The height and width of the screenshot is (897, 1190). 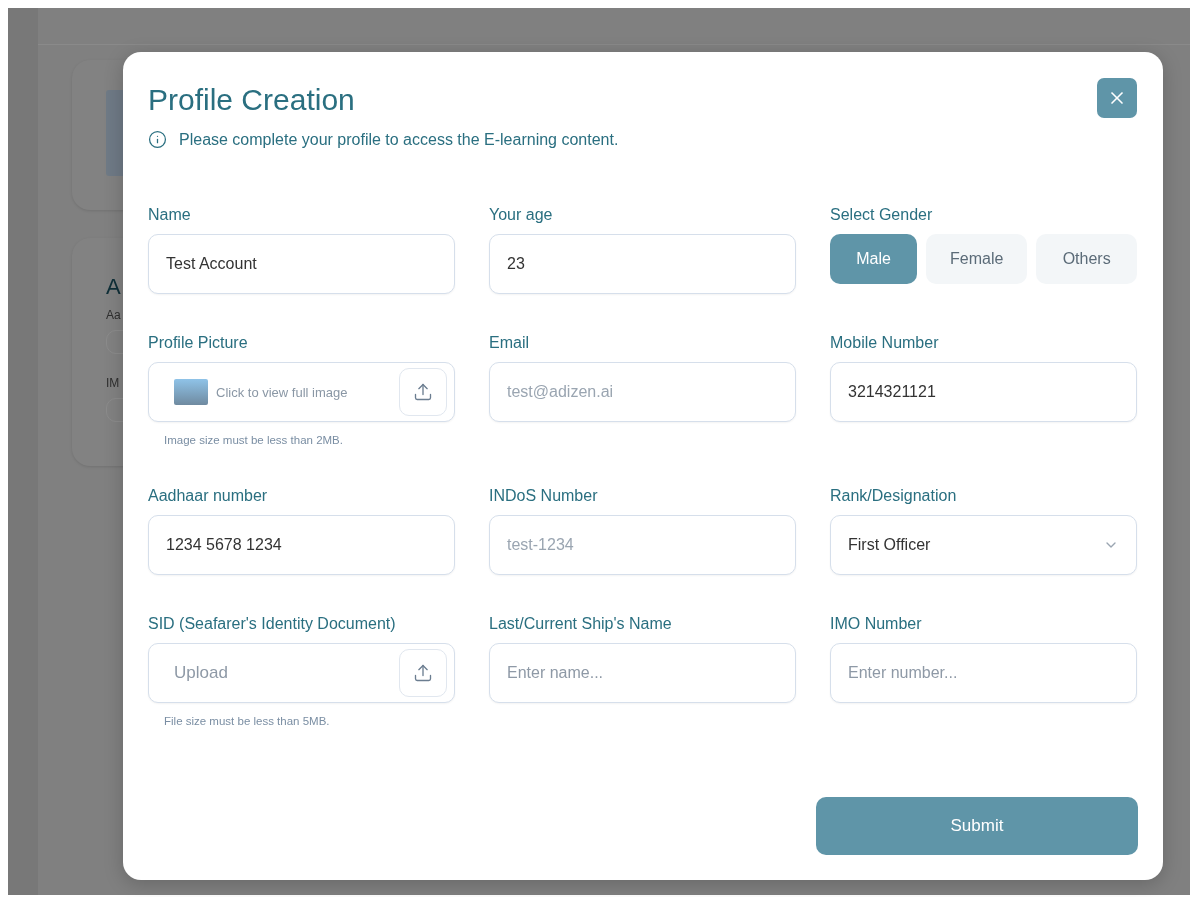 What do you see at coordinates (301, 673) in the screenshot?
I see `file-upload-field: Upload` at bounding box center [301, 673].